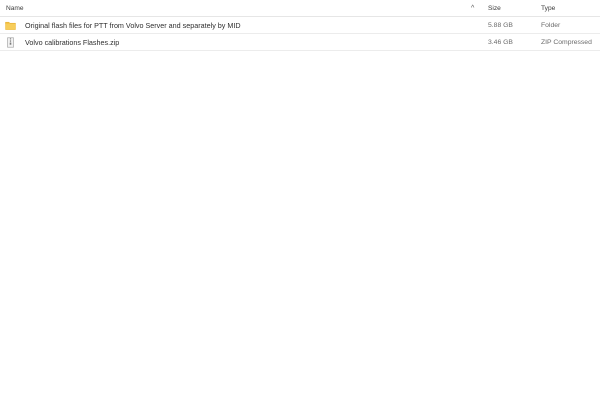 The width and height of the screenshot is (600, 414). I want to click on folder-icon, so click(10, 25).